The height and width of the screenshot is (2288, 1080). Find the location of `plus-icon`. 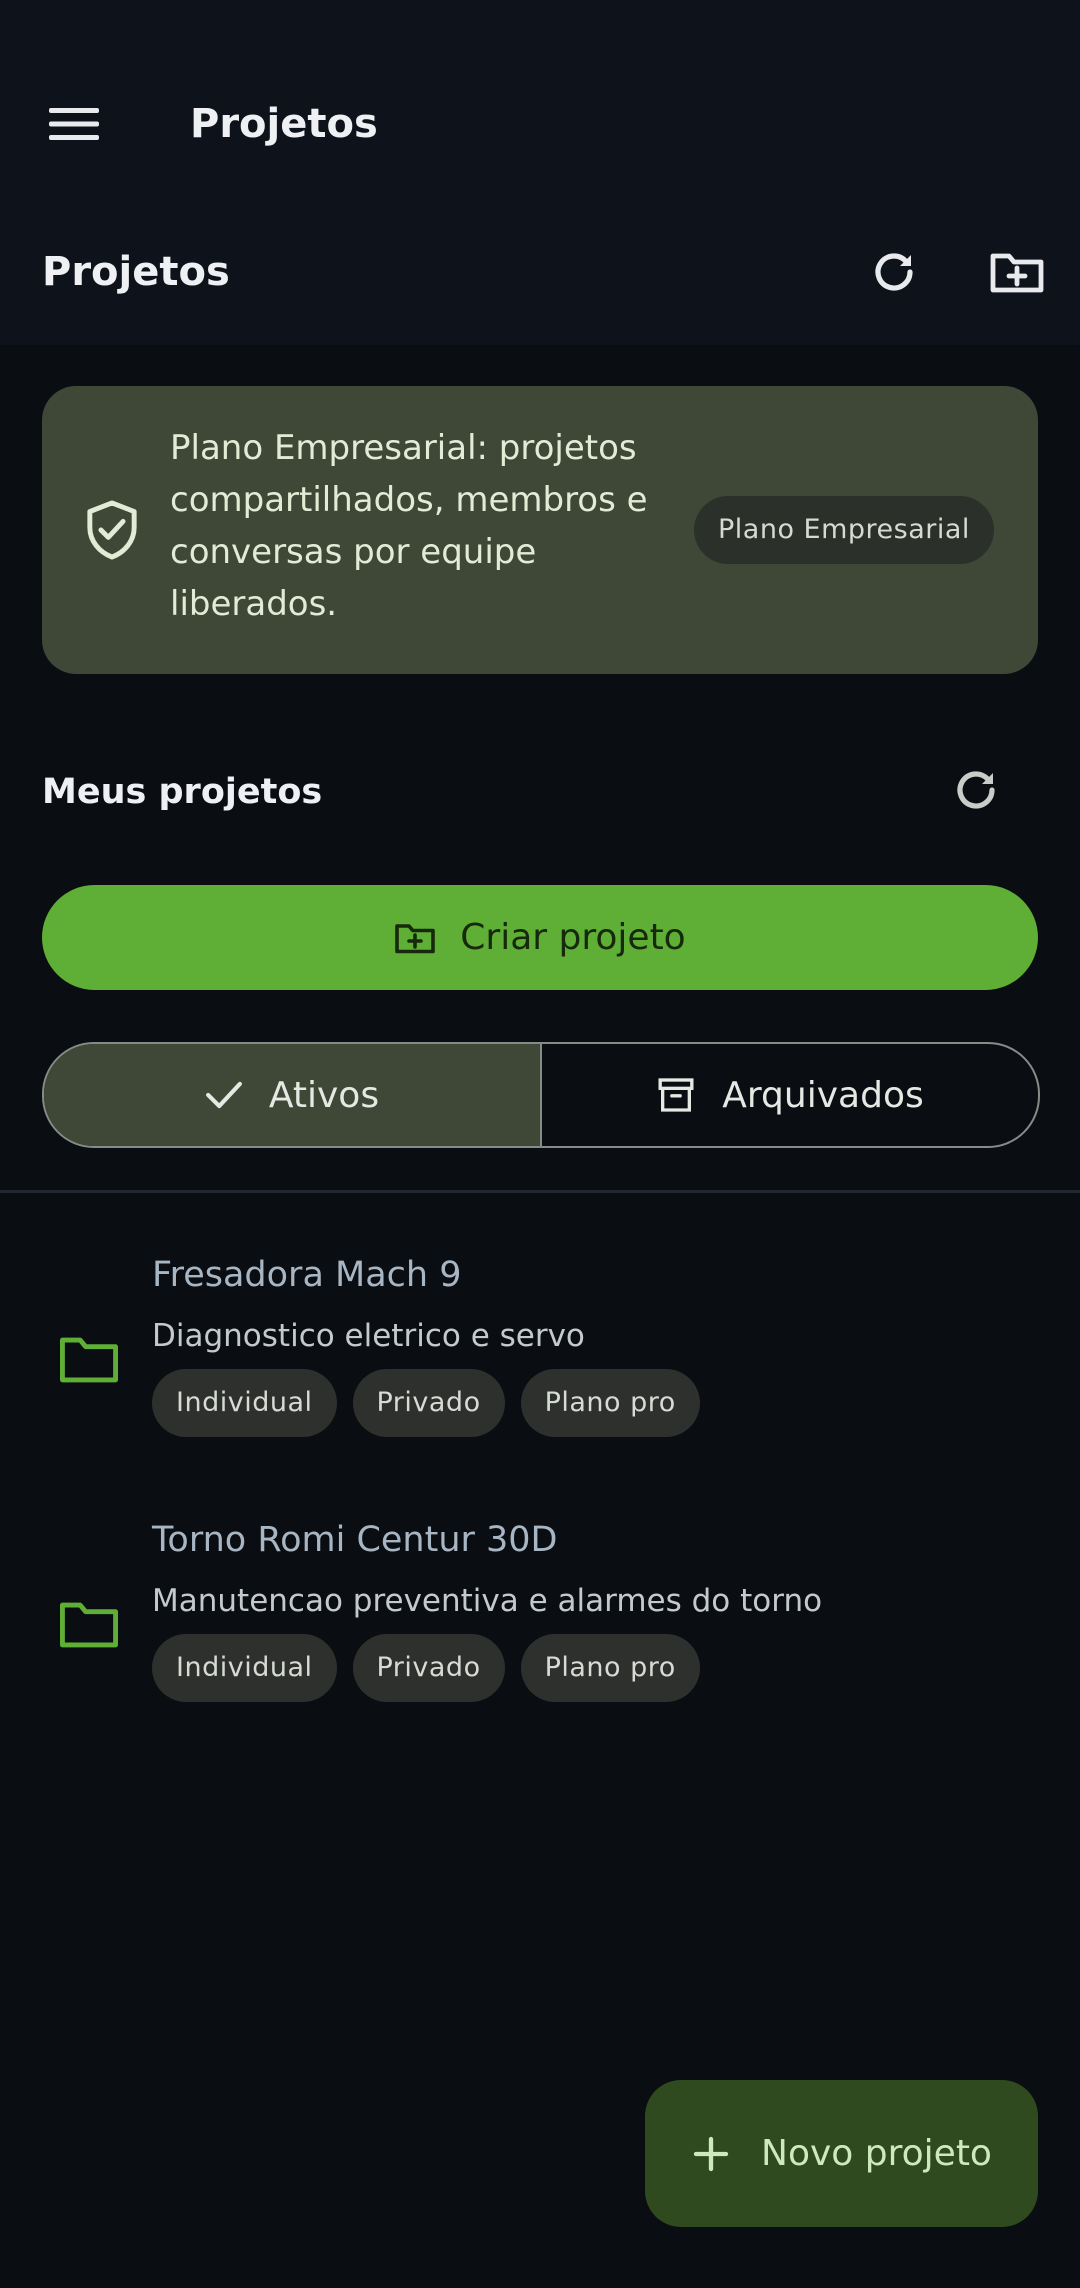

plus-icon is located at coordinates (711, 2153).